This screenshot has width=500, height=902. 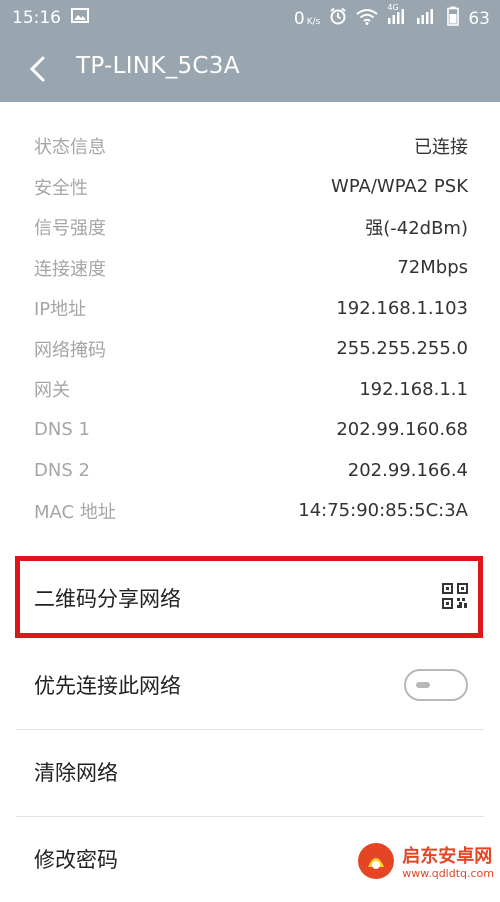 What do you see at coordinates (448, 873) in the screenshot?
I see `watermark-url: www.qdldtq.com` at bounding box center [448, 873].